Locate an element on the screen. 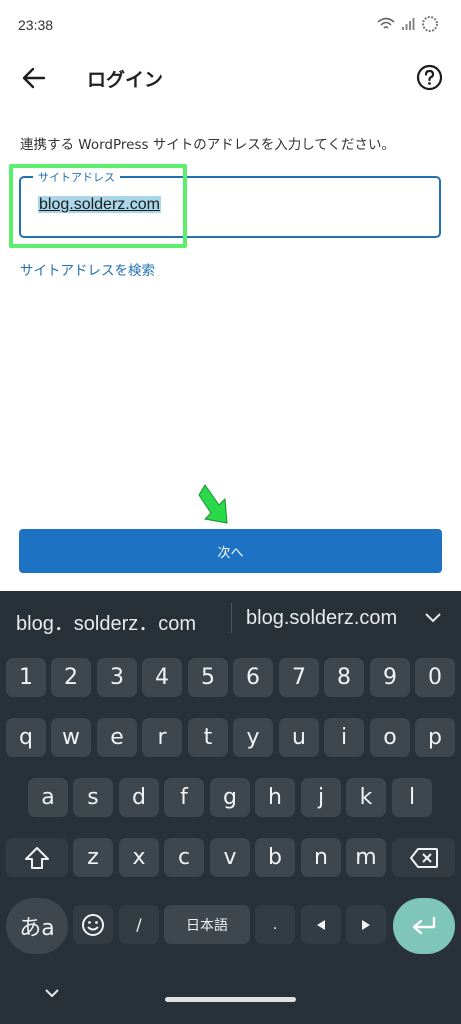  key-5: 5 is located at coordinates (208, 677).